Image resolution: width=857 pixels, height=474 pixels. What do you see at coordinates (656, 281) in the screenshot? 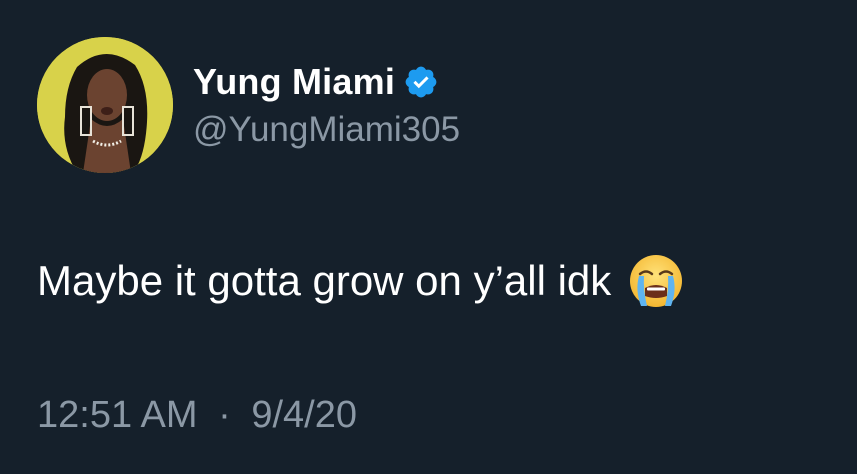
I see `loudly-crying-face-icon` at bounding box center [656, 281].